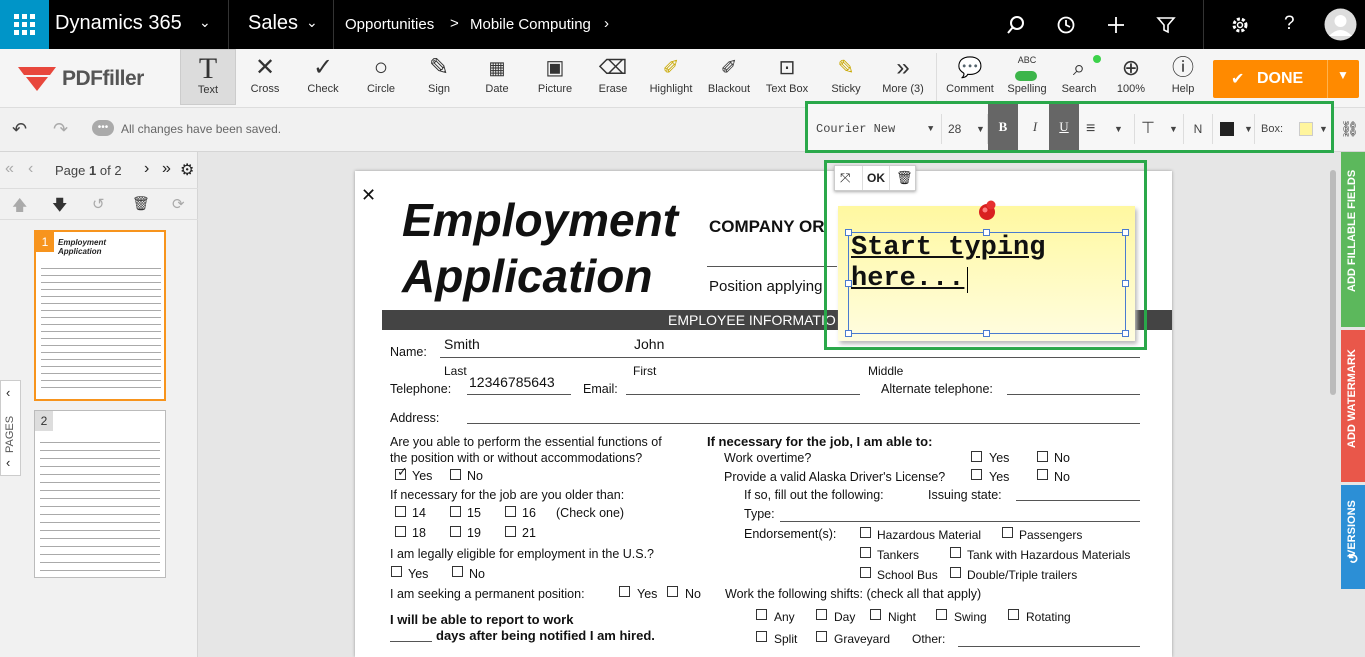  Describe the element at coordinates (1003, 127) in the screenshot. I see `bold-button: B` at that location.